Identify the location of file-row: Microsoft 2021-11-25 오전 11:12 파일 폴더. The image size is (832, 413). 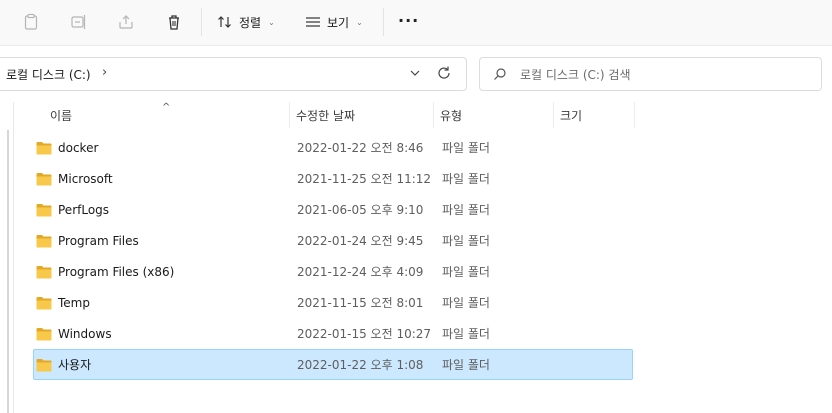
(333, 178).